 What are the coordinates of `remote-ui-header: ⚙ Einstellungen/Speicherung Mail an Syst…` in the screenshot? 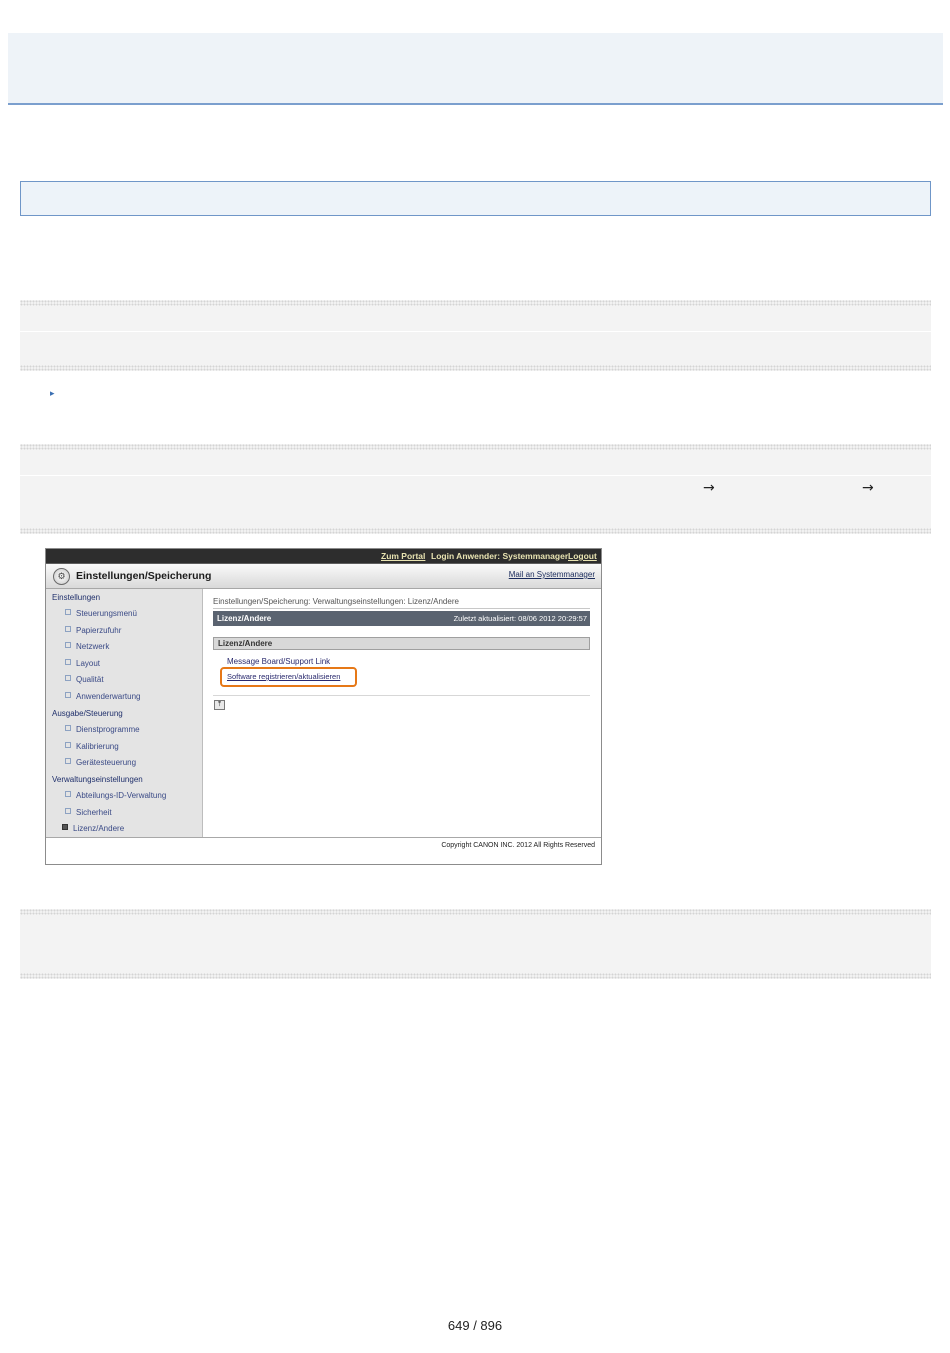 It's located at (323, 576).